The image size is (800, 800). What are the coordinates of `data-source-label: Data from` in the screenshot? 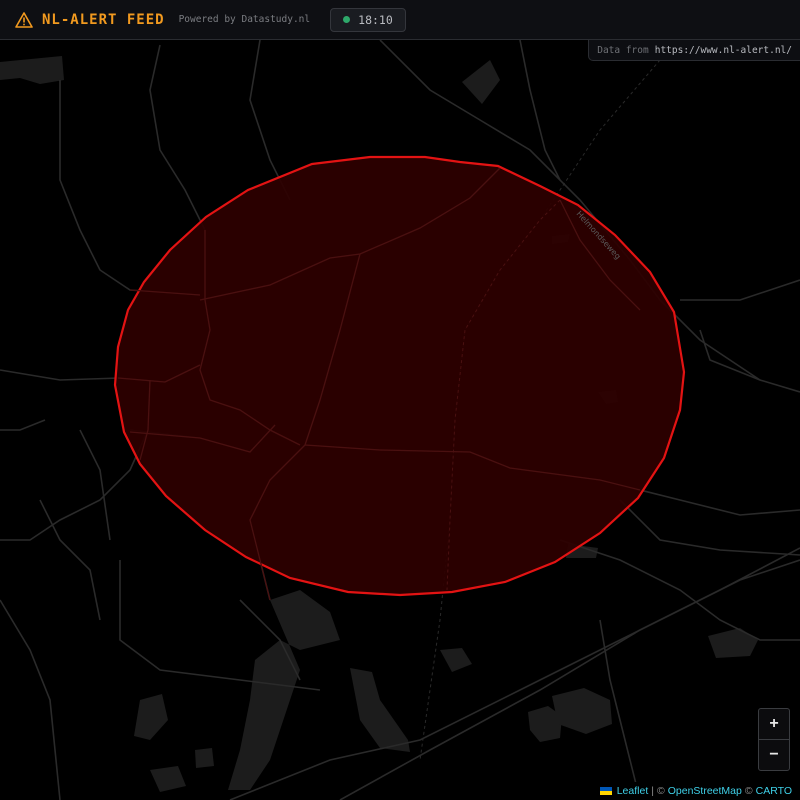 It's located at (623, 50).